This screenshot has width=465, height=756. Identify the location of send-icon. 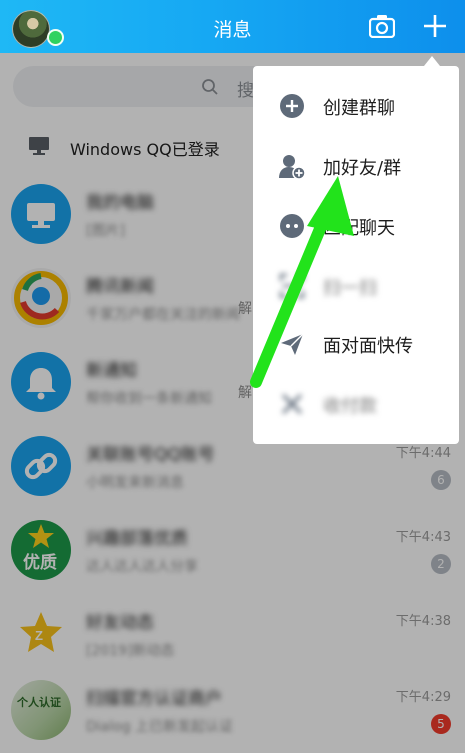
(292, 344).